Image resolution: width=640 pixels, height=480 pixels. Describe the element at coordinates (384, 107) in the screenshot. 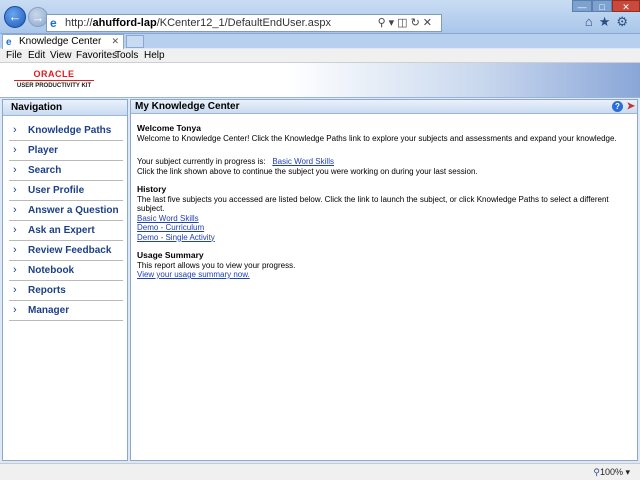

I see `main-panel-header: My Knowledge Center ? ➤` at that location.